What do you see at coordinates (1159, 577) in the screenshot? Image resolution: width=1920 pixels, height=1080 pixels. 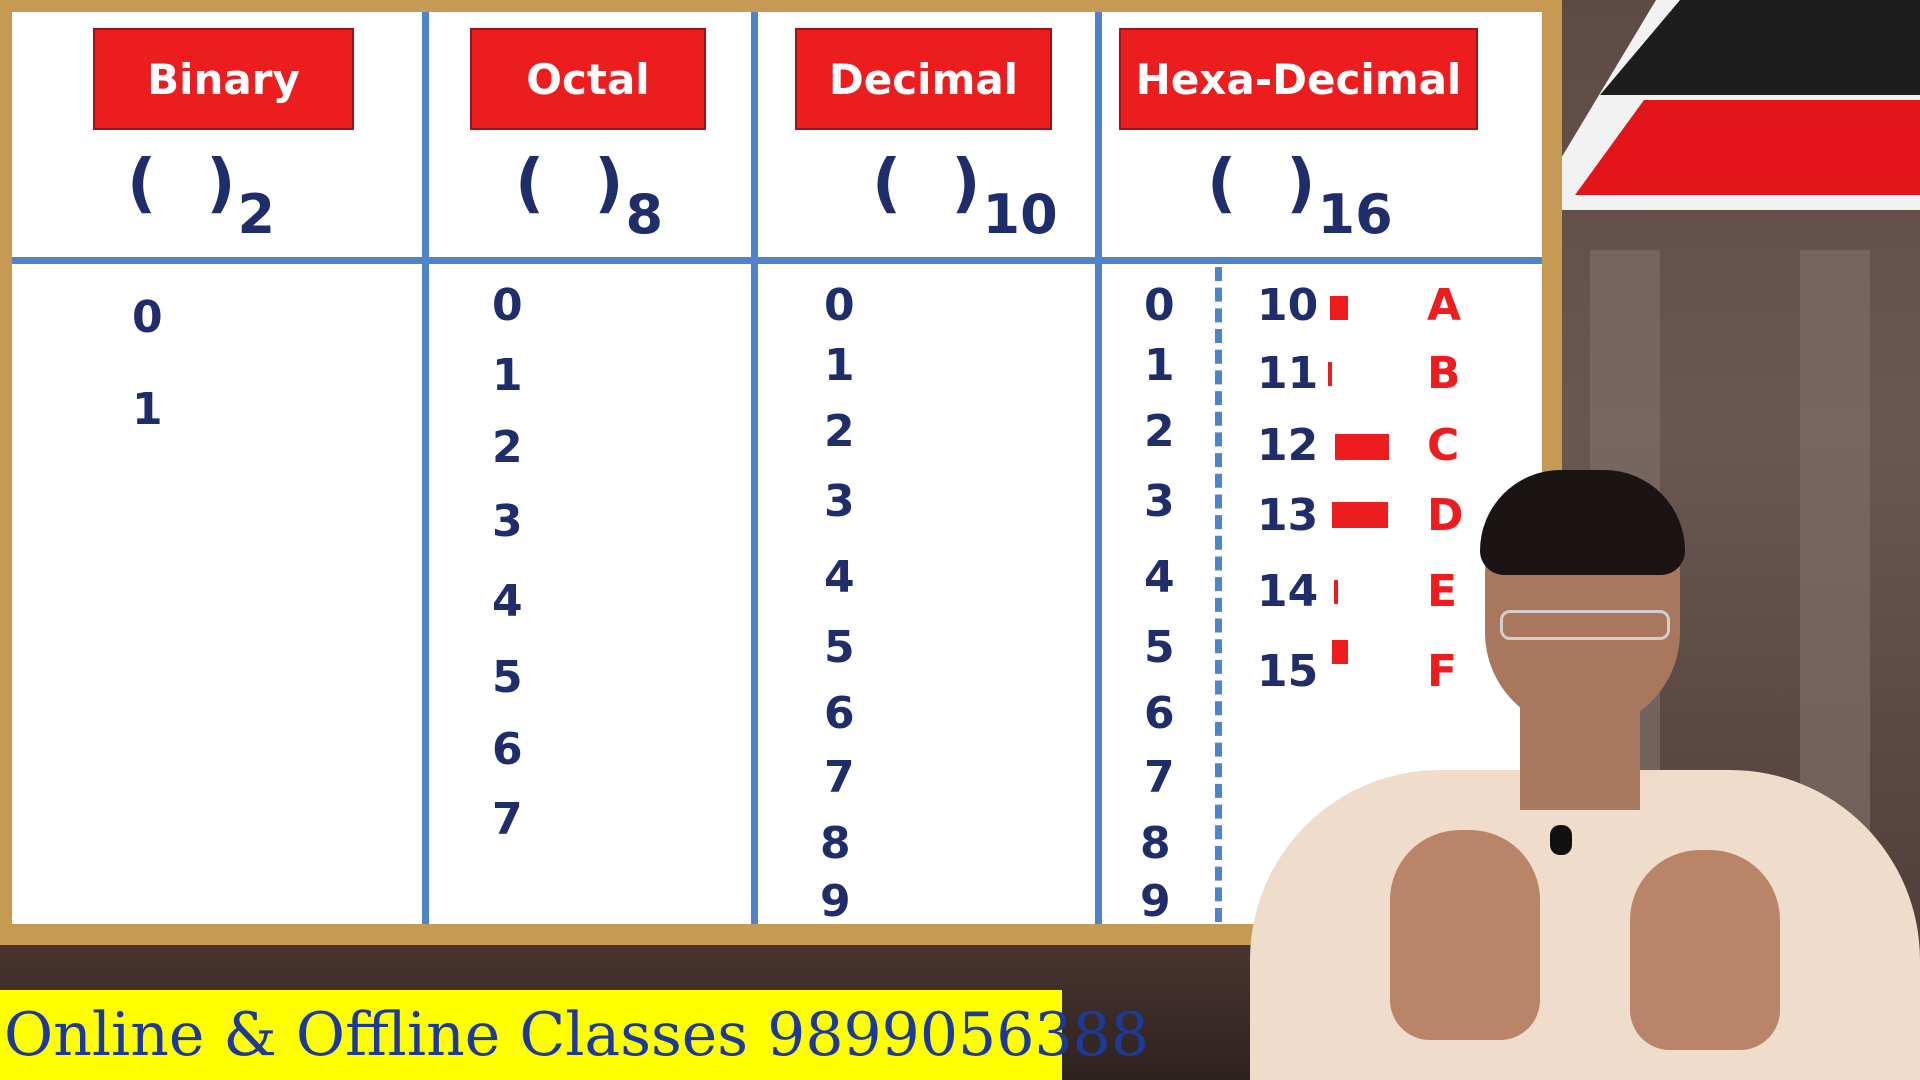 I see `hex-digit: 4` at bounding box center [1159, 577].